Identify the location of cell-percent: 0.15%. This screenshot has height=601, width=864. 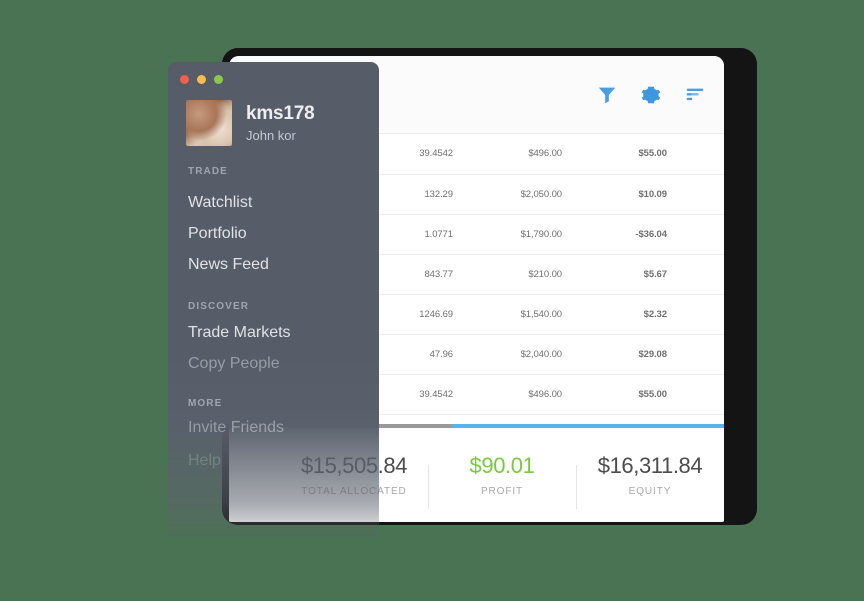
(703, 314).